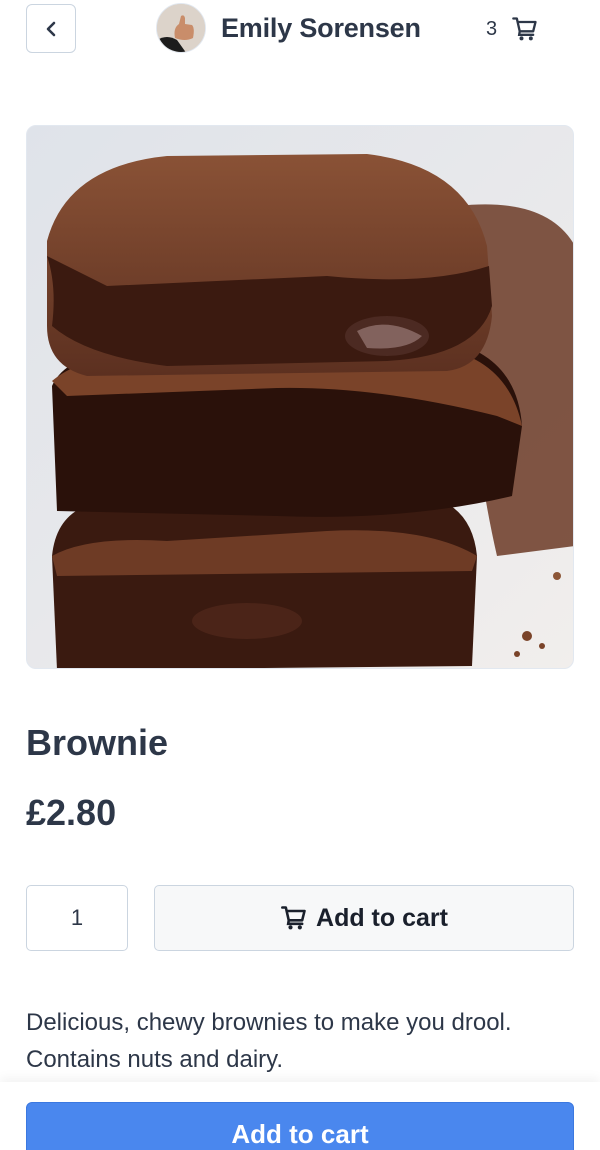 The width and height of the screenshot is (600, 1150). I want to click on cart-button: 3, so click(512, 29).